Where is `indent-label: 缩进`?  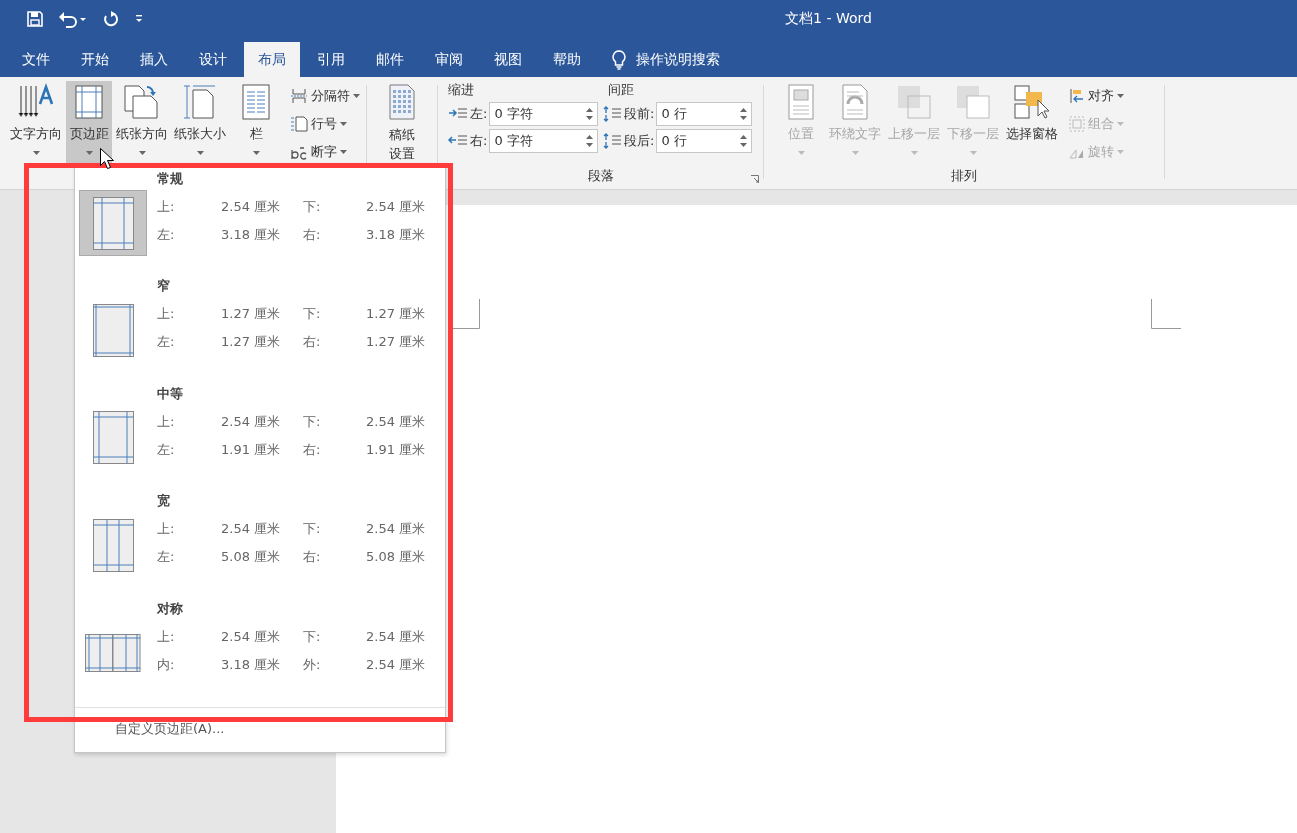 indent-label: 缩进 is located at coordinates (461, 90).